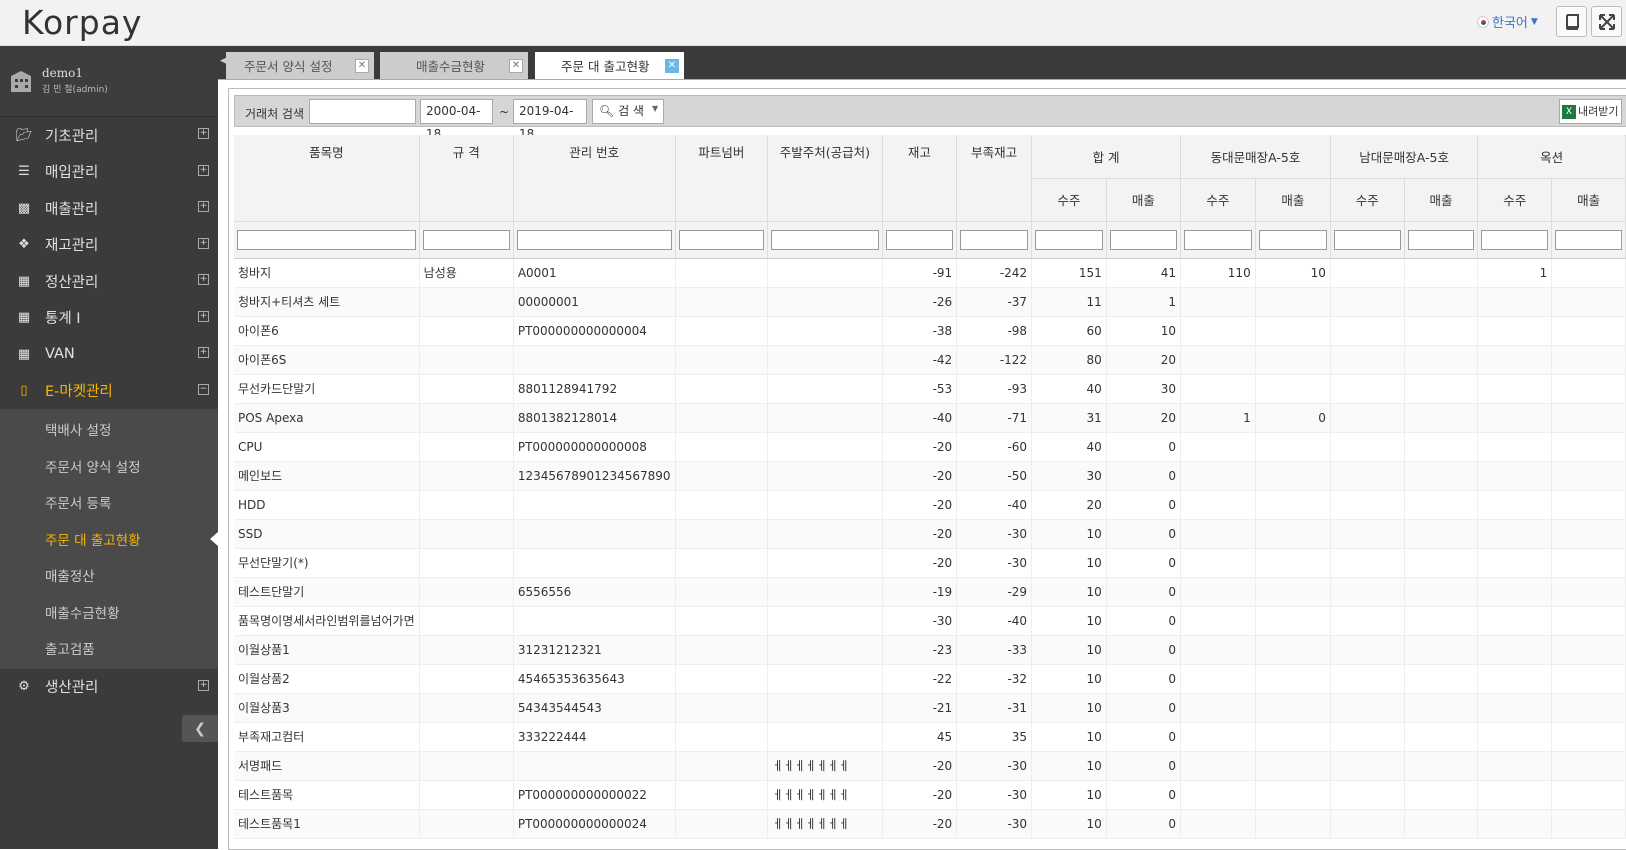 The height and width of the screenshot is (850, 1626). I want to click on col-code: 관리 번호, so click(594, 178).